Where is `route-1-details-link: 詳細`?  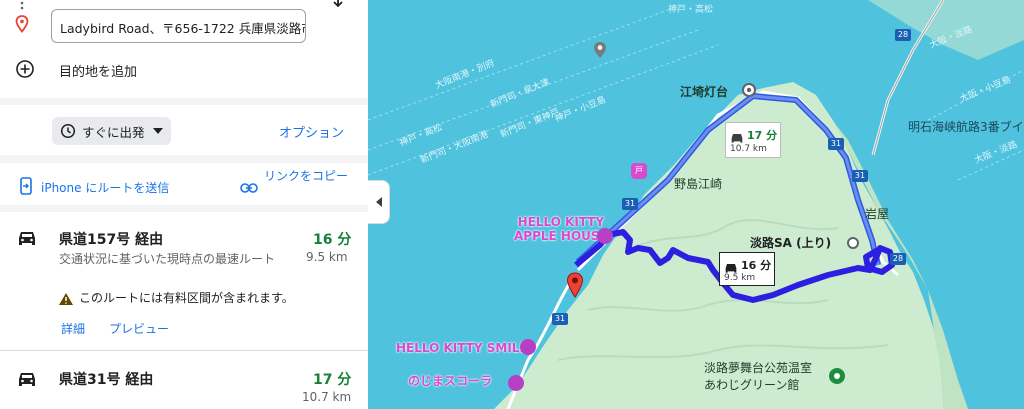
route-1-details-link: 詳細 is located at coordinates (73, 328).